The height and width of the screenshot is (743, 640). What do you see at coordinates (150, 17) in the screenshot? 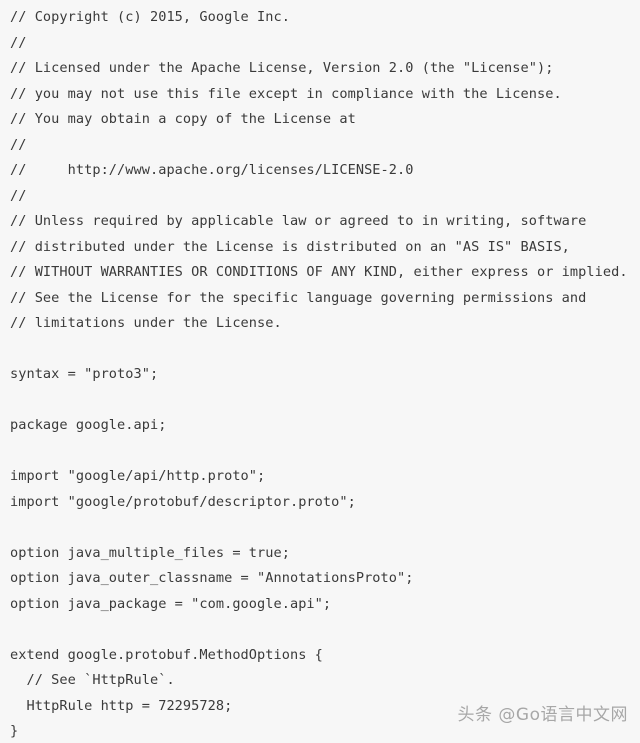
I see `code-line: // Copyright (c) 2015, Google Inc.` at bounding box center [150, 17].